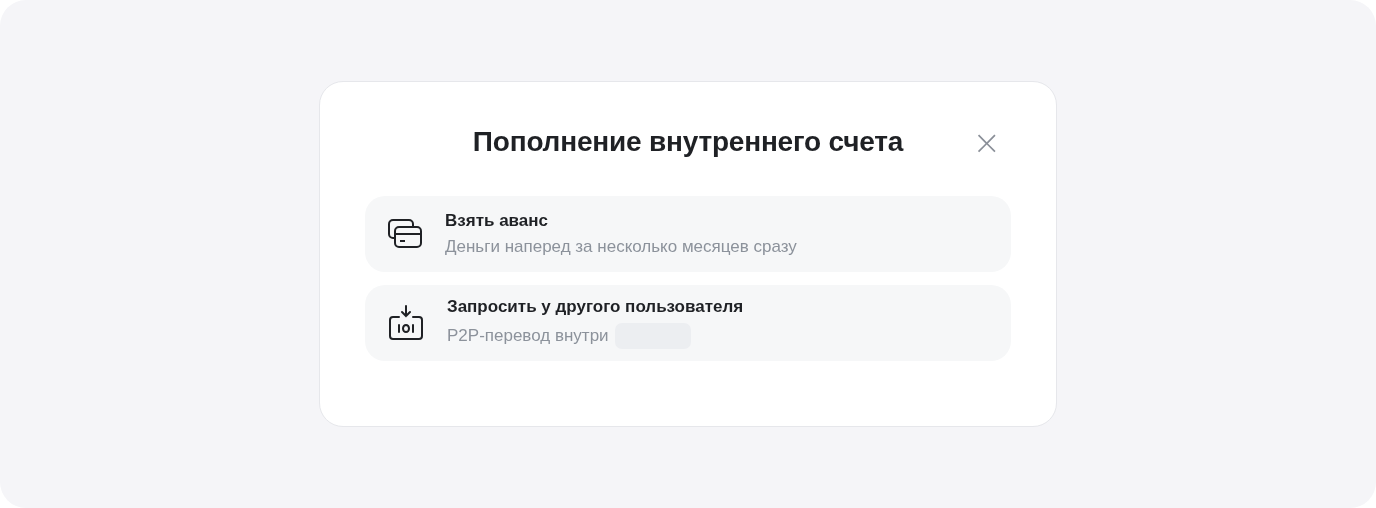 This screenshot has height=508, width=1376. I want to click on option-title: Запросить у другого пользователя, so click(595, 307).